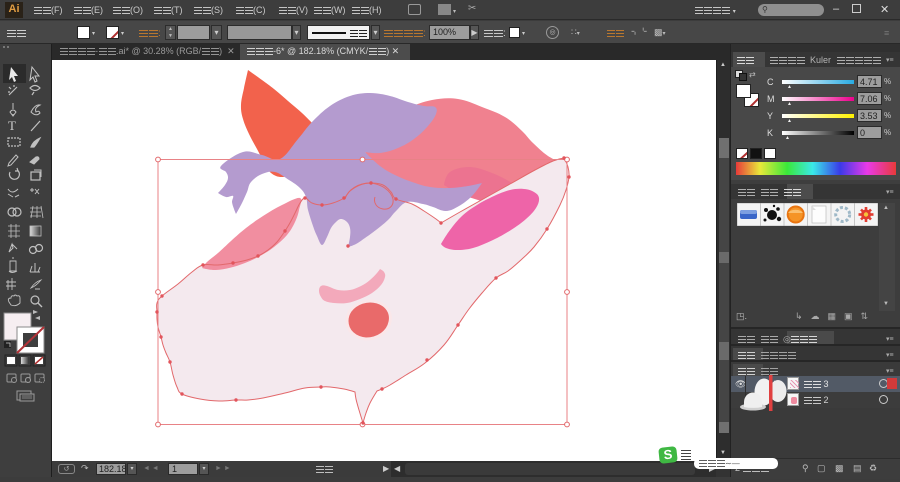  Describe the element at coordinates (12, 125) in the screenshot. I see `svg-text: T` at that location.